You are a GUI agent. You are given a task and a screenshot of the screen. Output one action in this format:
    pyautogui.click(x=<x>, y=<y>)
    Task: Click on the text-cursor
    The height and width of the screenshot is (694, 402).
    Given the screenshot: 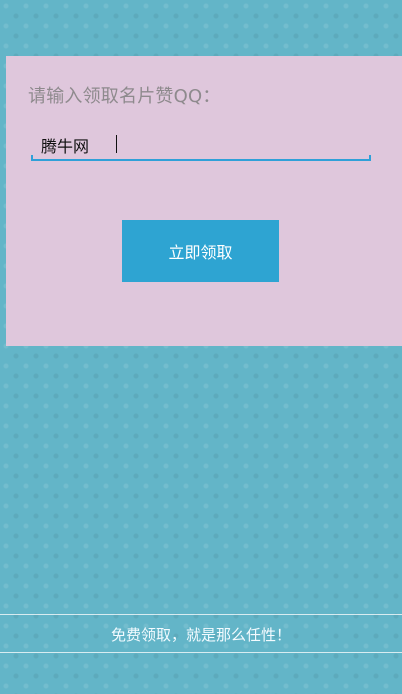 What is the action you would take?
    pyautogui.click(x=116, y=144)
    